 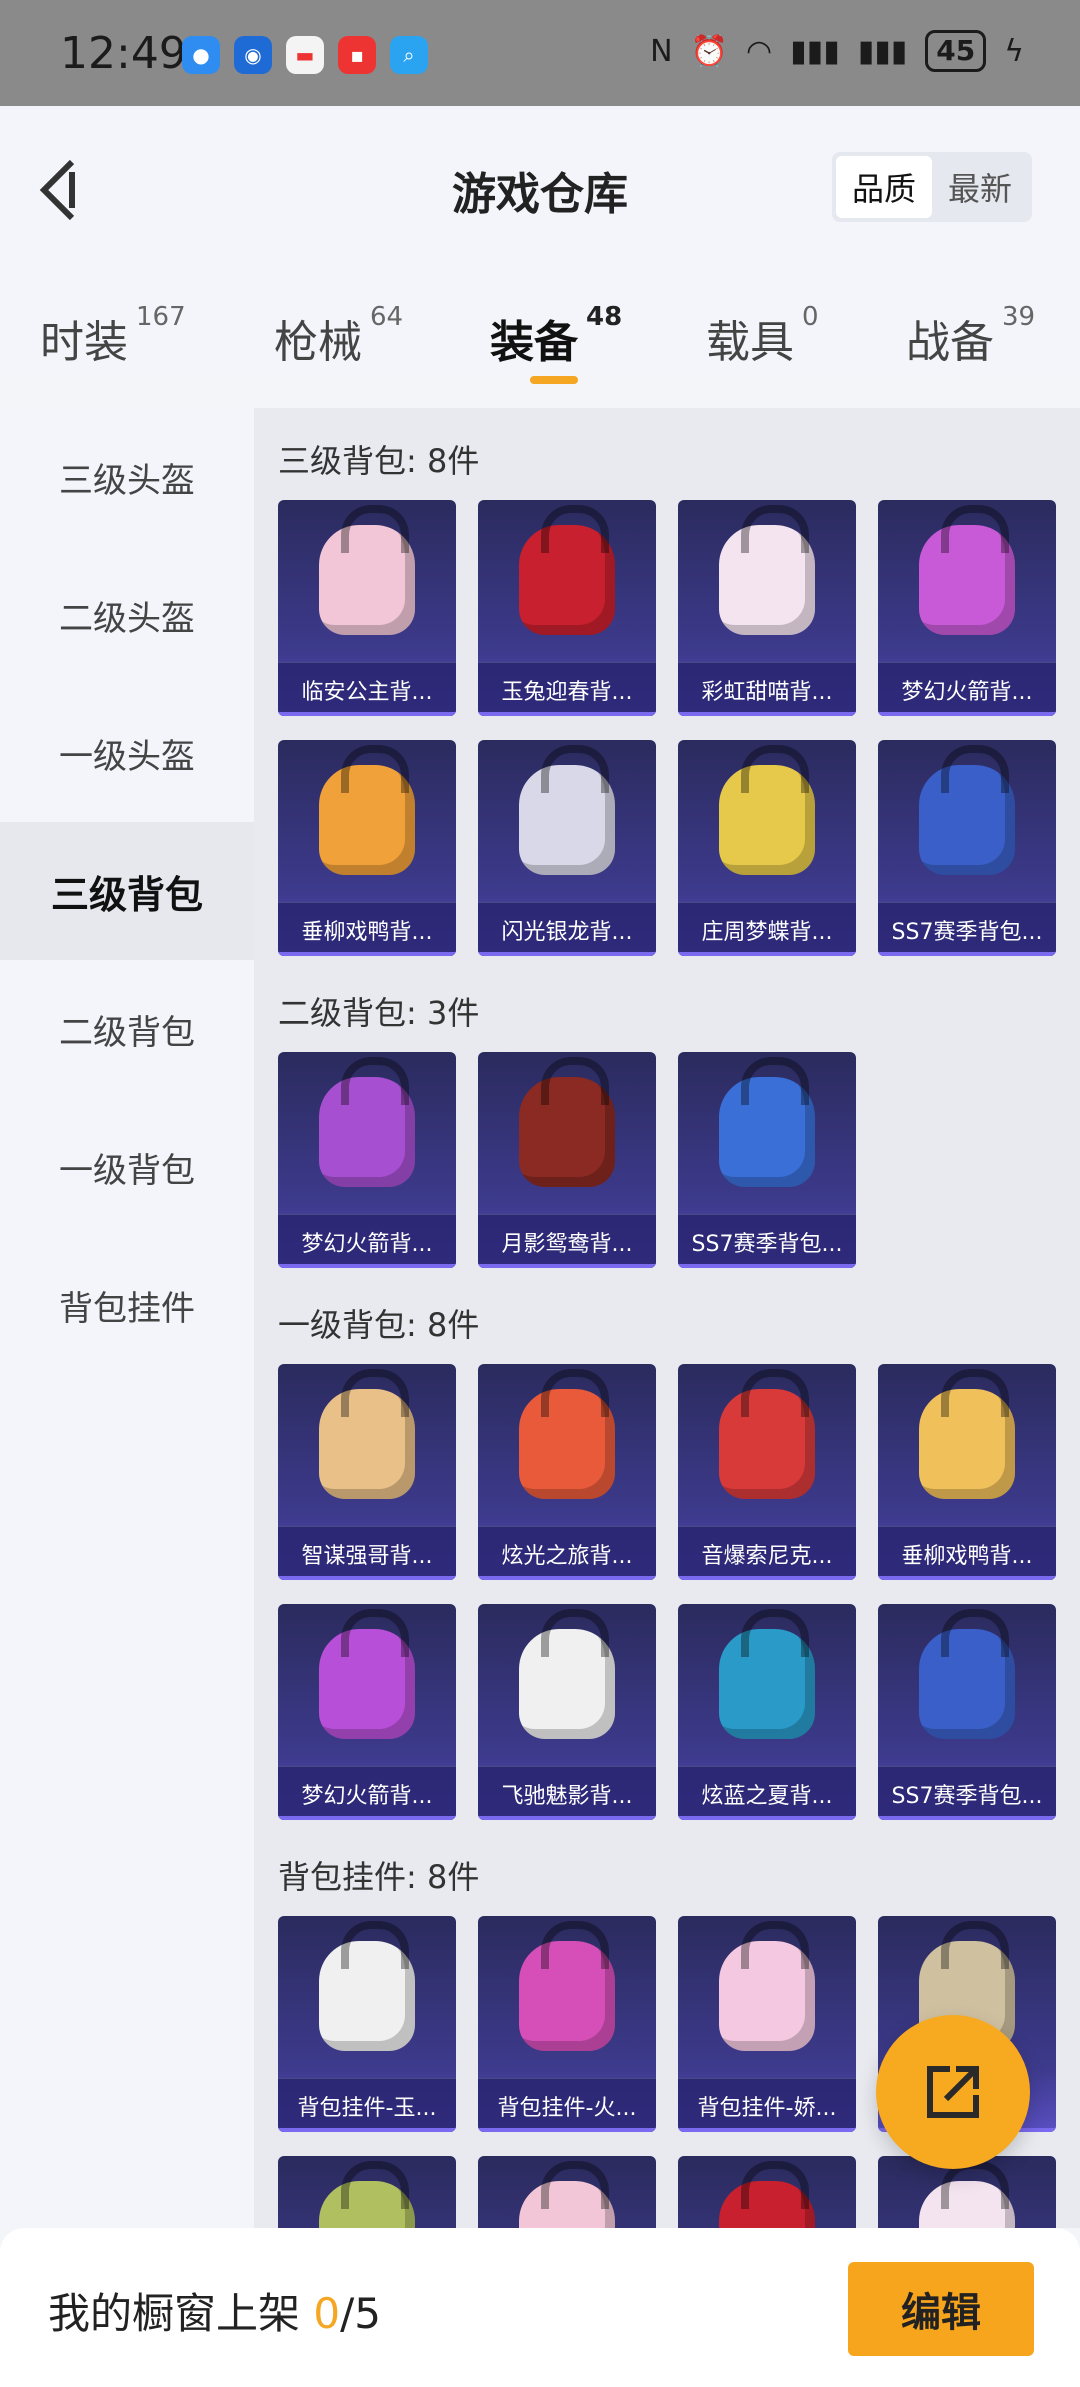 I want to click on sidebar-item-backpack-1: 一级背包, so click(x=127, y=1167).